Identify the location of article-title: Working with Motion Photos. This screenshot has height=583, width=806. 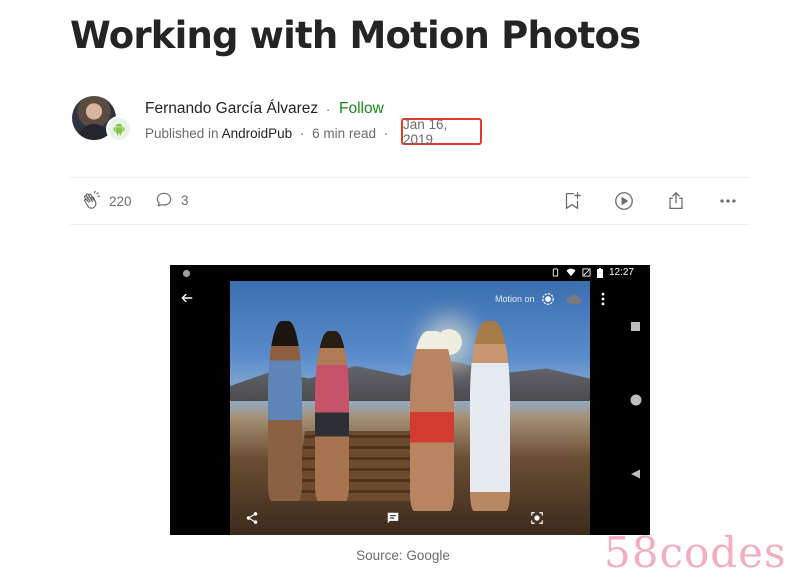
(355, 35).